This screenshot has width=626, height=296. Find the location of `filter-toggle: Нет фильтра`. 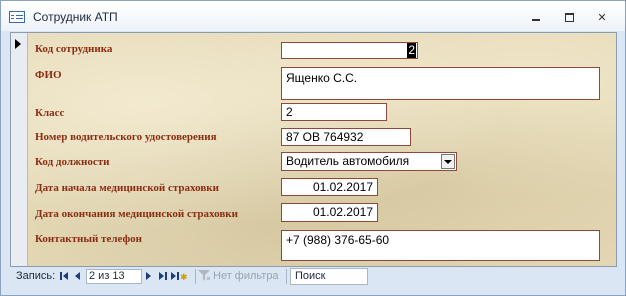

filter-toggle: Нет фильтра is located at coordinates (246, 276).